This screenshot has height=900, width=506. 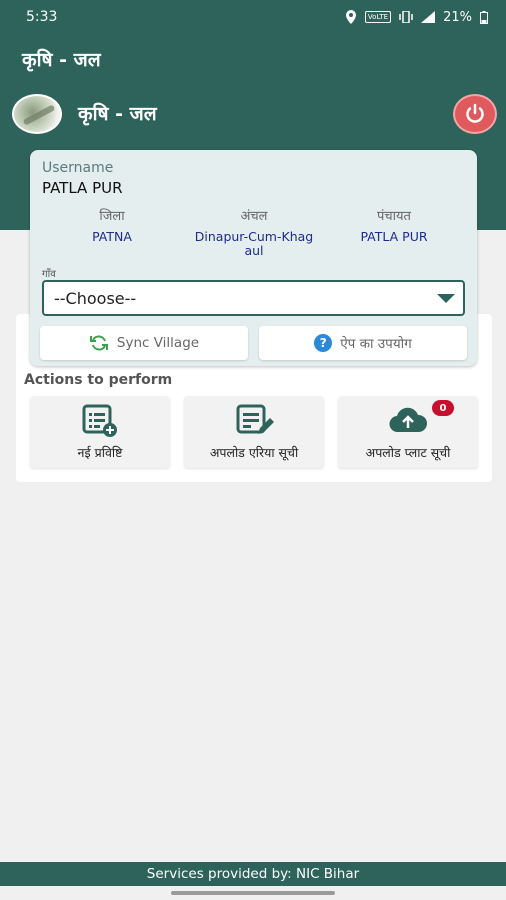 I want to click on app-bar-title: कृषि - जल, so click(x=61, y=60).